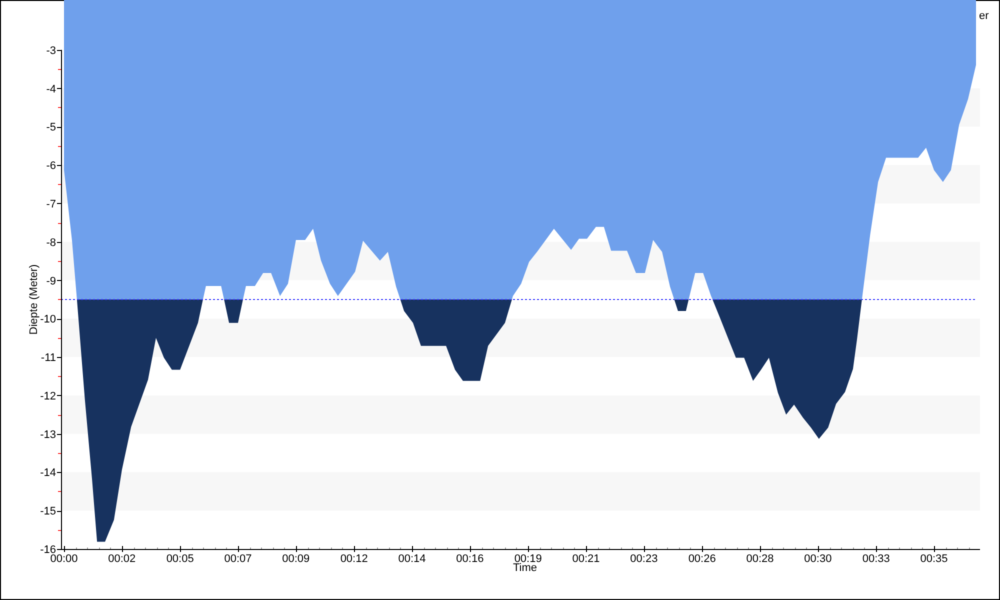  Describe the element at coordinates (48, 434) in the screenshot. I see `y-tick-label: -13` at that location.